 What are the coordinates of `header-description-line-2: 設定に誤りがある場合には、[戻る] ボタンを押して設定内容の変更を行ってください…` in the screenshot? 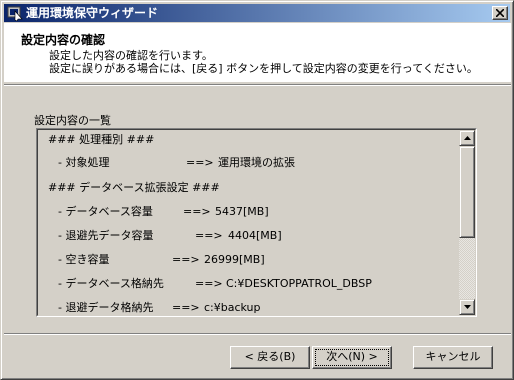 It's located at (263, 68).